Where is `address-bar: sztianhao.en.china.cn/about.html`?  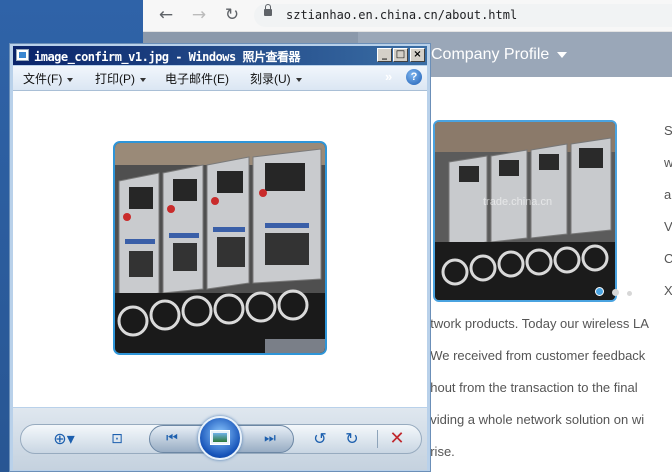 address-bar: sztianhao.en.china.cn/about.html is located at coordinates (463, 15).